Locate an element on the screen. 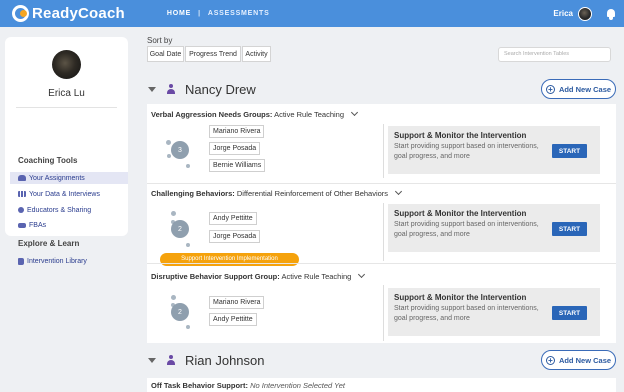 Image resolution: width=624 pixels, height=392 pixels. member-name: Bernie Williams is located at coordinates (237, 165).